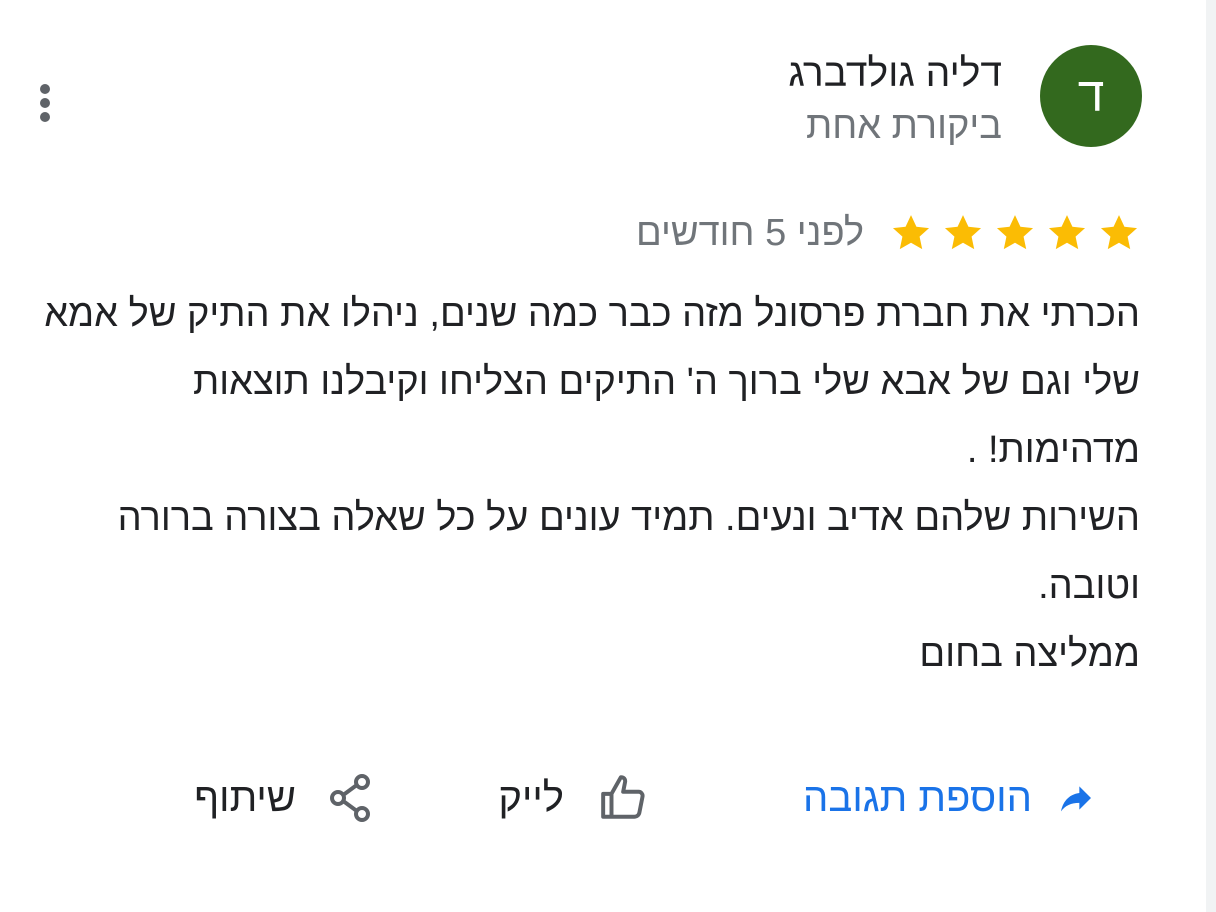 The image size is (1216, 912). Describe the element at coordinates (917, 798) in the screenshot. I see `reply-label: הוספת תגובה` at that location.